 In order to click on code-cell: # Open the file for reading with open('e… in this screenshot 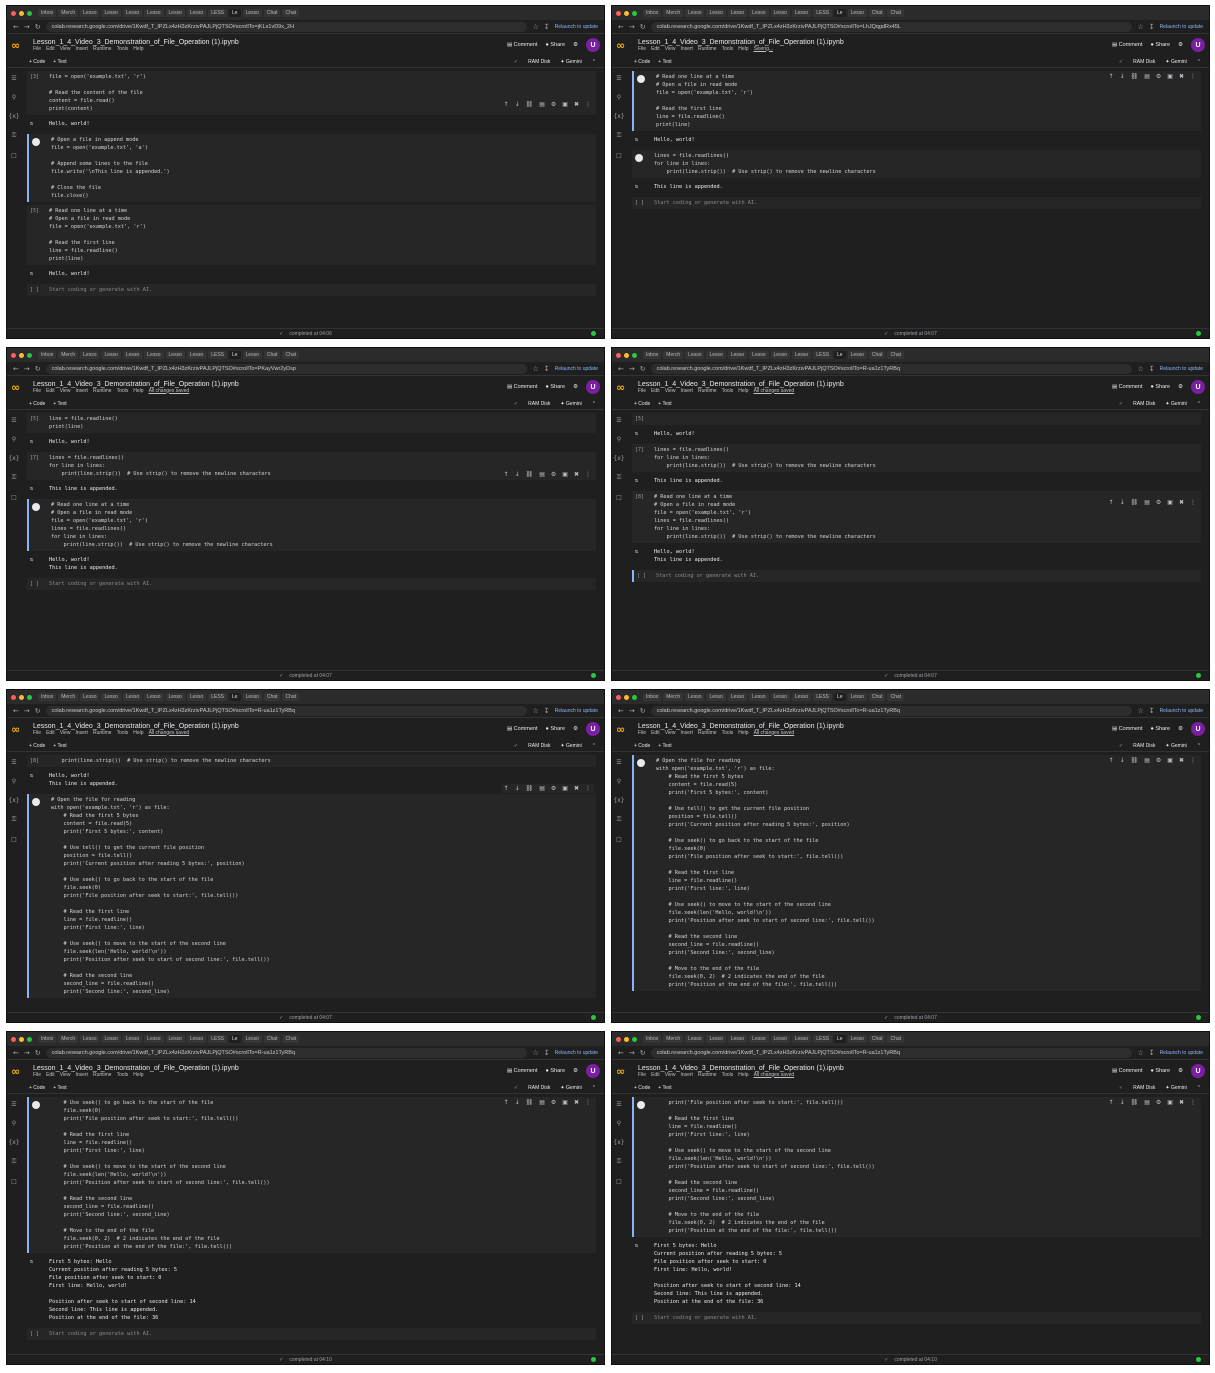, I will do `click(916, 873)`.